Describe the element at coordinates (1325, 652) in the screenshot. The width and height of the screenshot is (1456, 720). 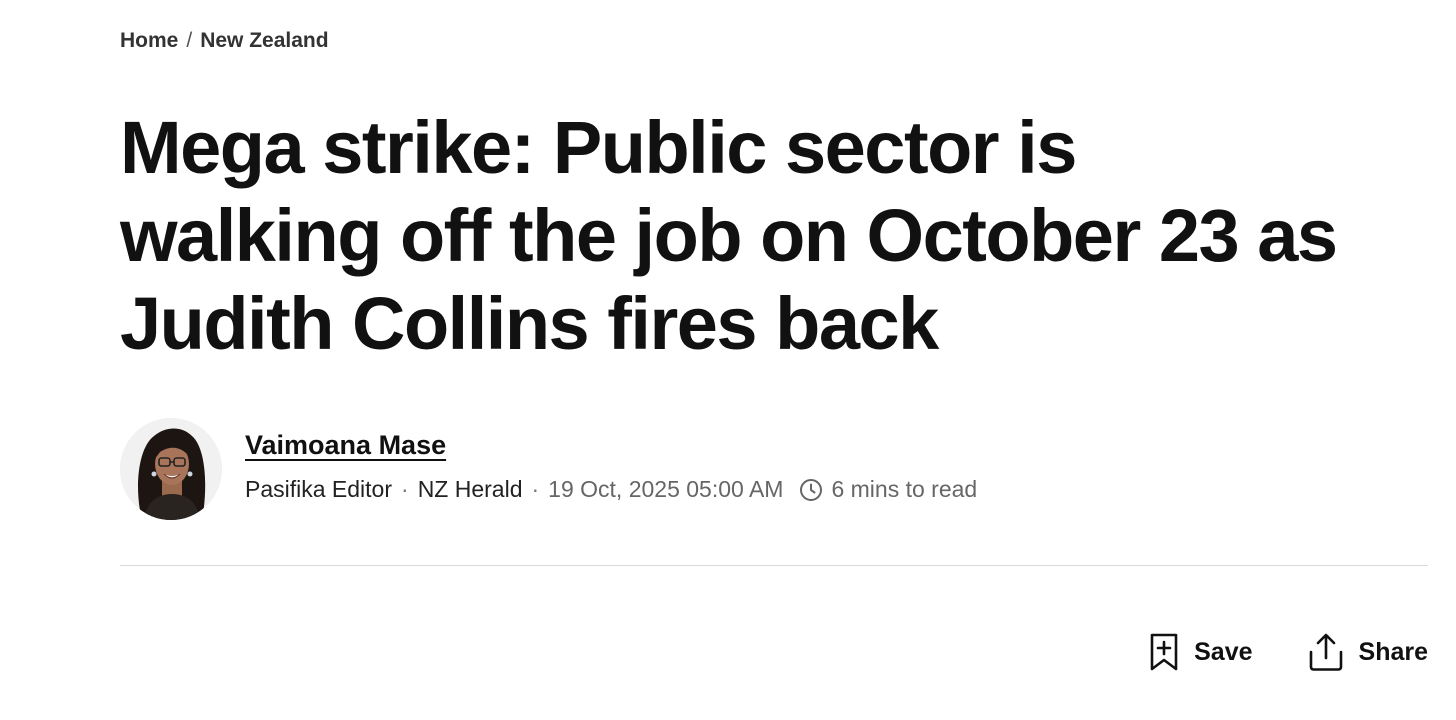
I see `share-icon` at that location.